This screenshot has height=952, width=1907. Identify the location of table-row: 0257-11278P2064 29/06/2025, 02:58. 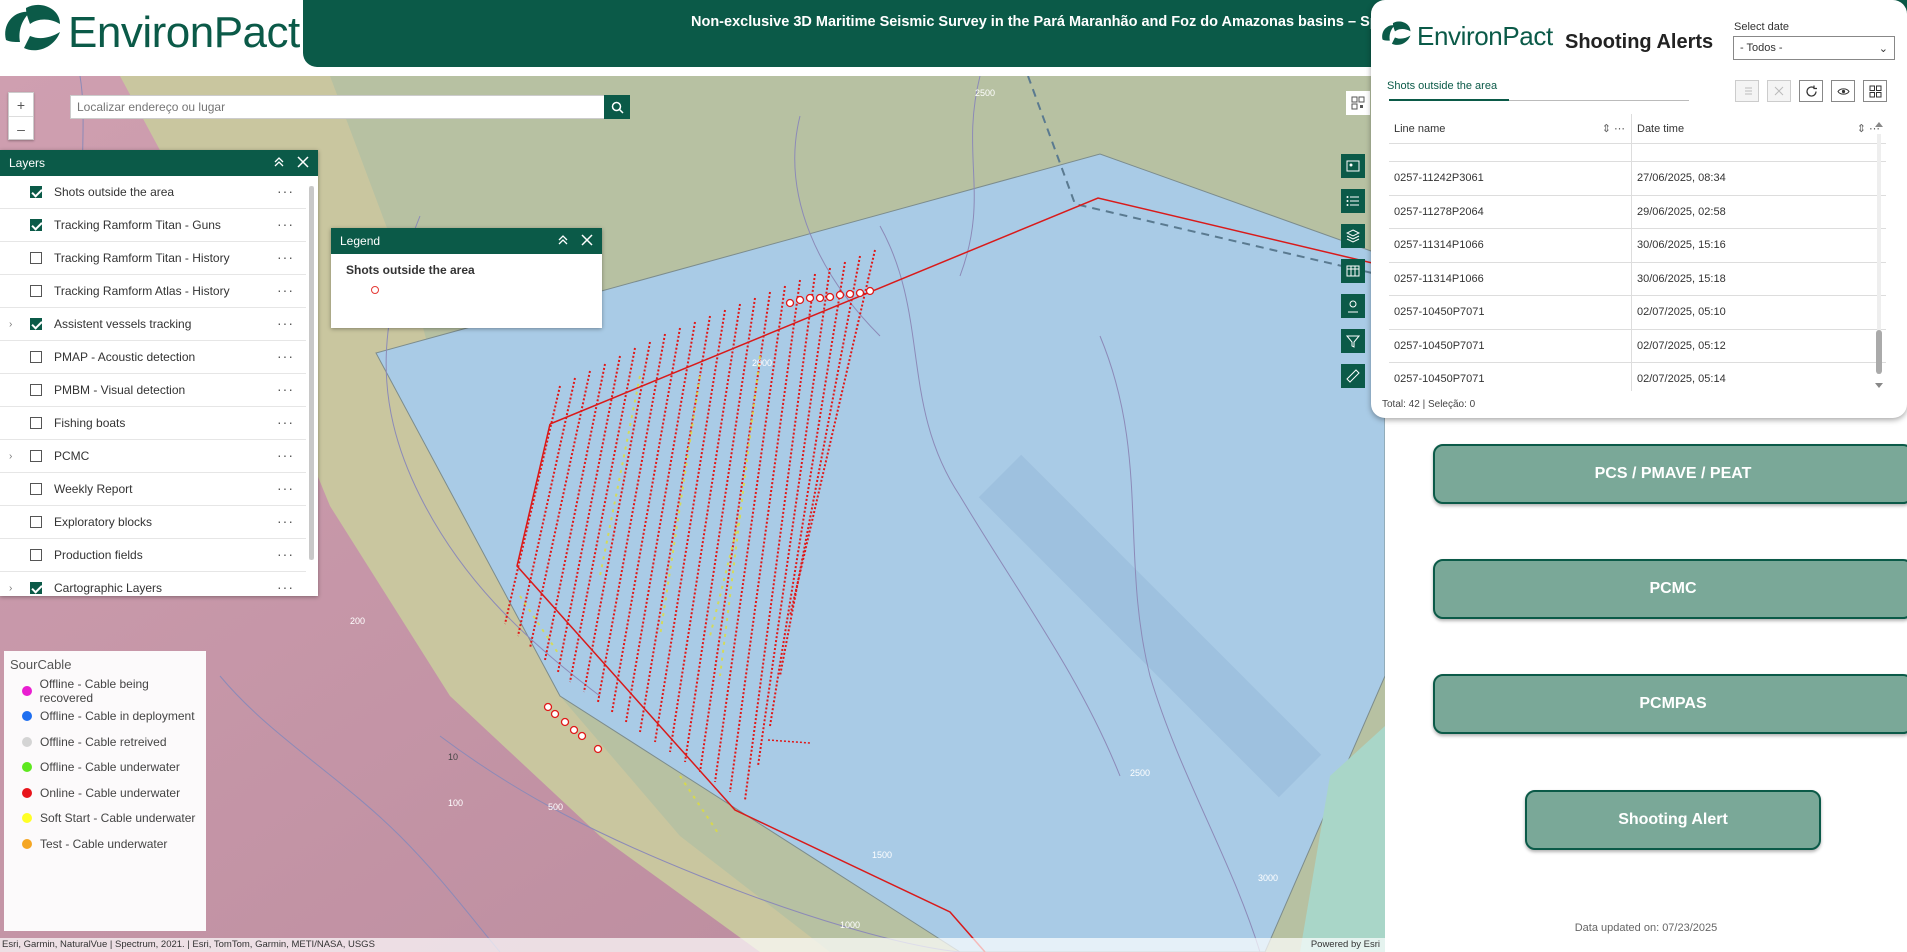
(1637, 212).